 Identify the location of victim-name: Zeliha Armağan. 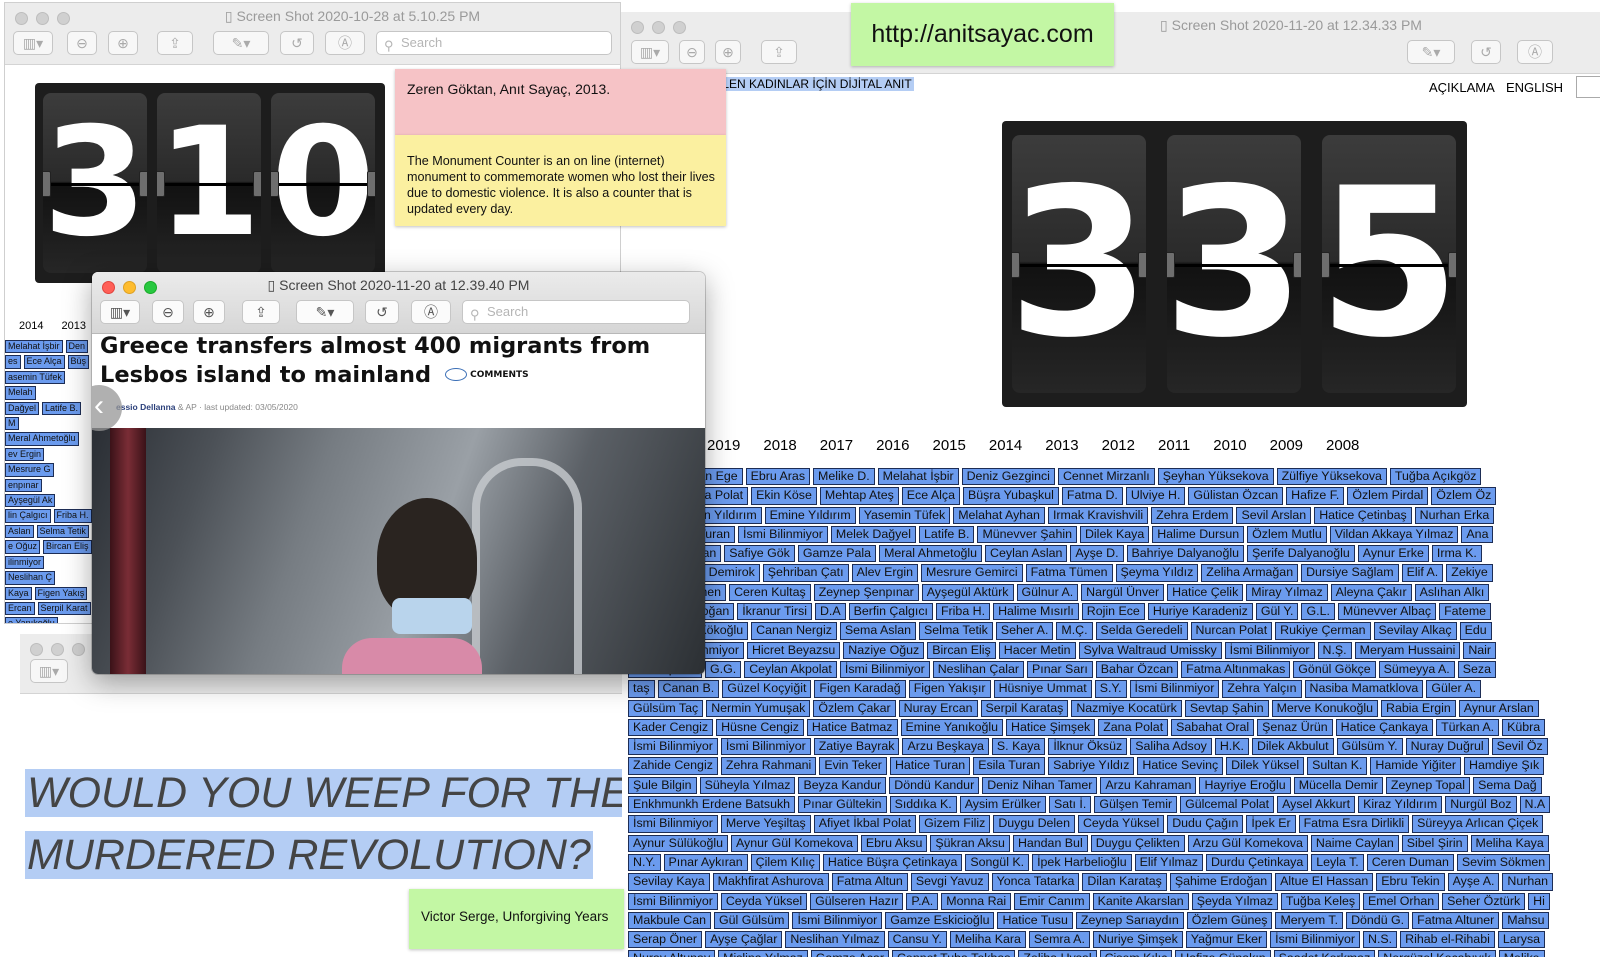
(1250, 573).